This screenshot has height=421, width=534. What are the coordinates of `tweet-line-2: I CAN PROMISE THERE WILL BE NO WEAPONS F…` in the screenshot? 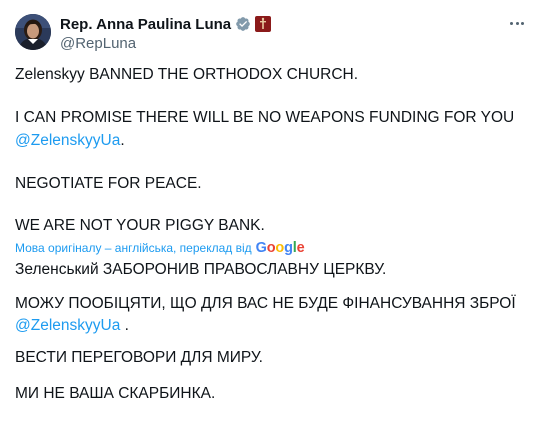 It's located at (265, 117).